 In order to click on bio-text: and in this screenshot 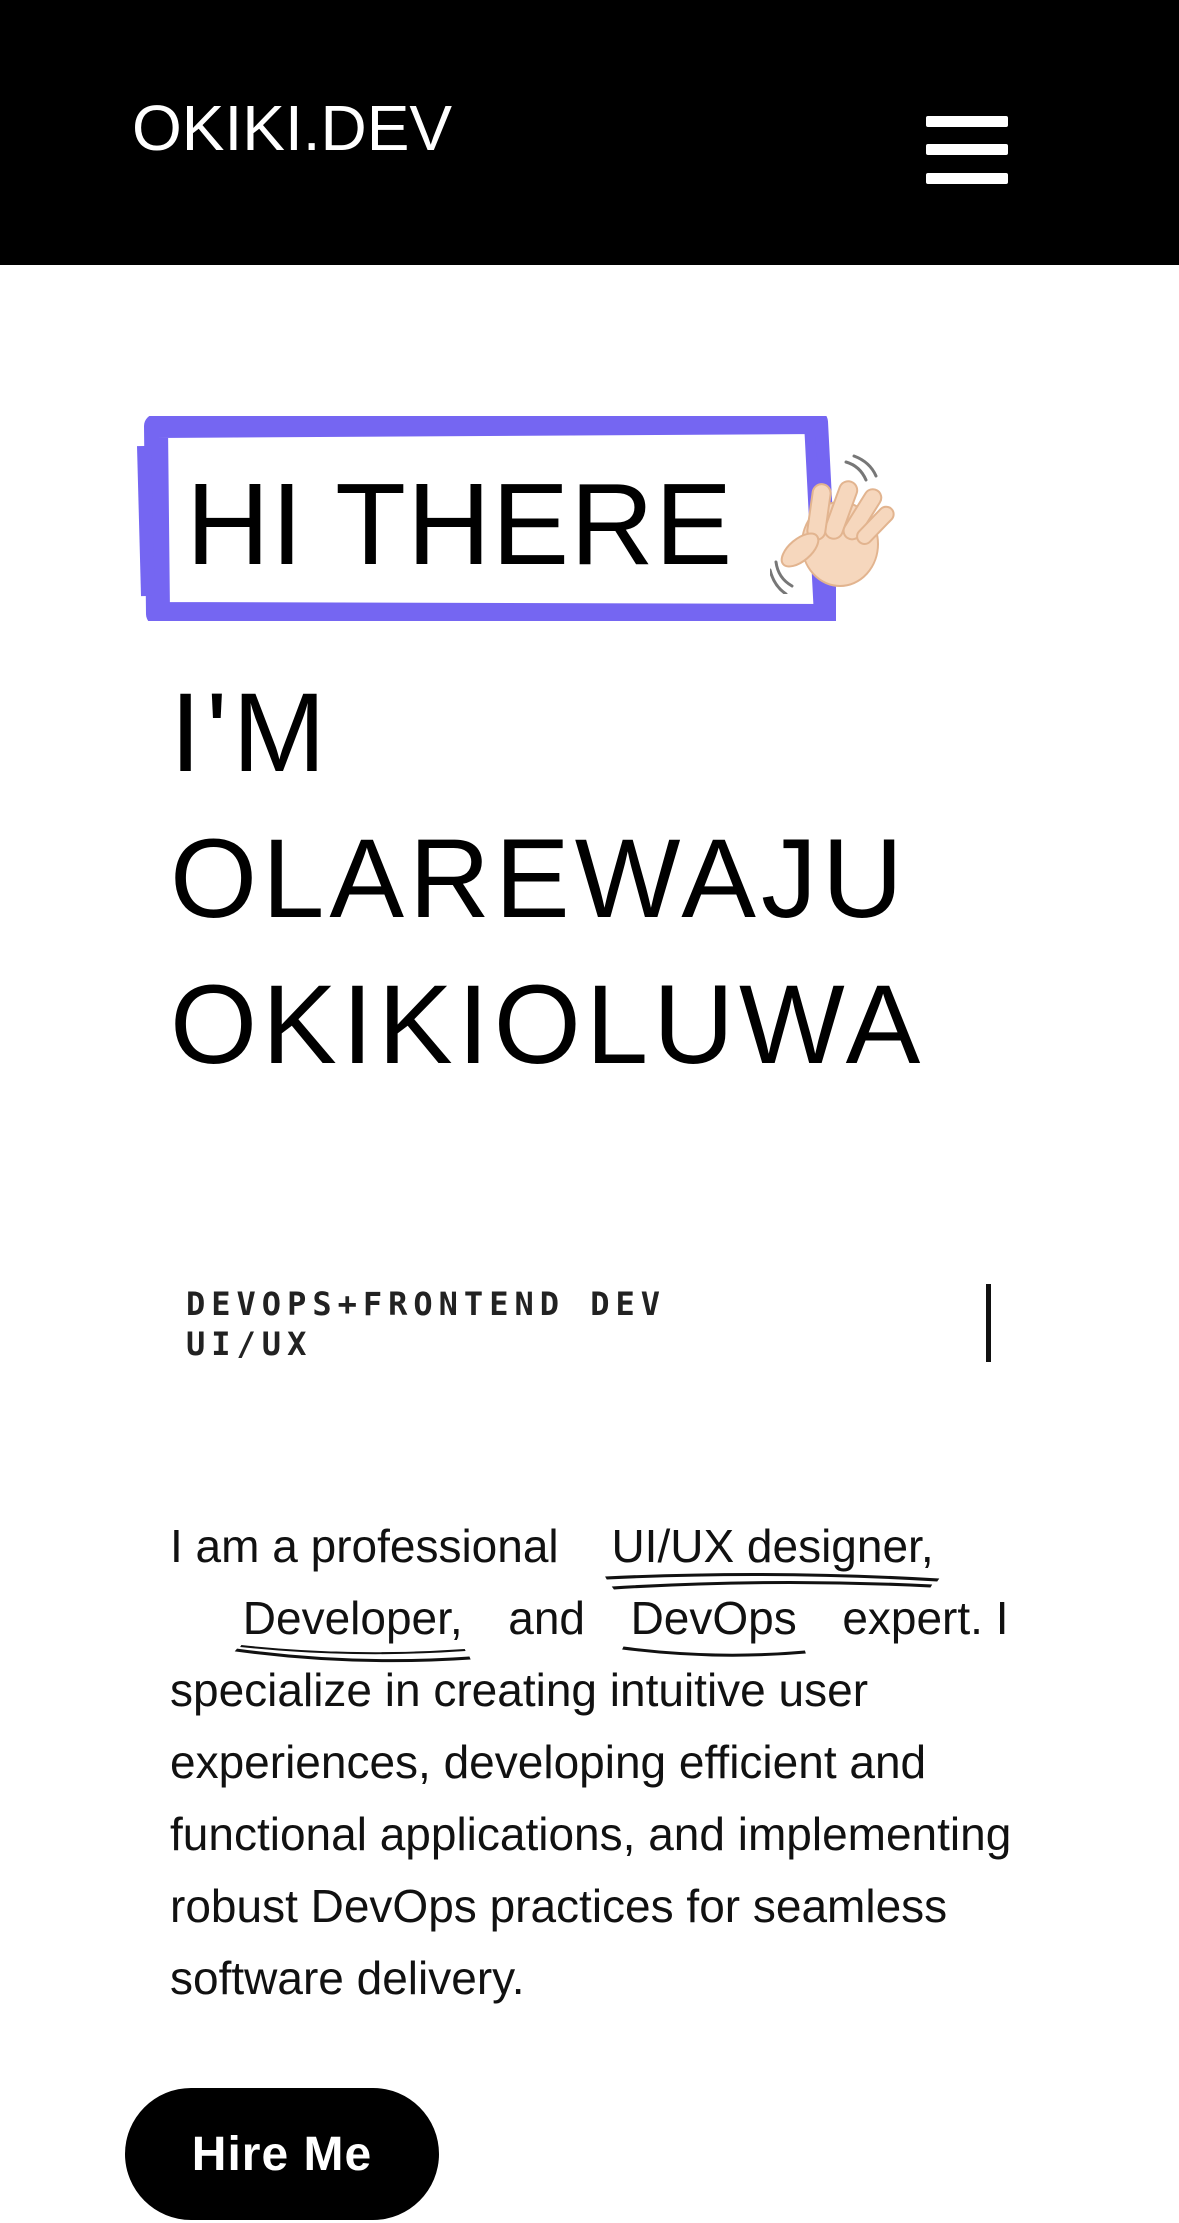, I will do `click(547, 1618)`.